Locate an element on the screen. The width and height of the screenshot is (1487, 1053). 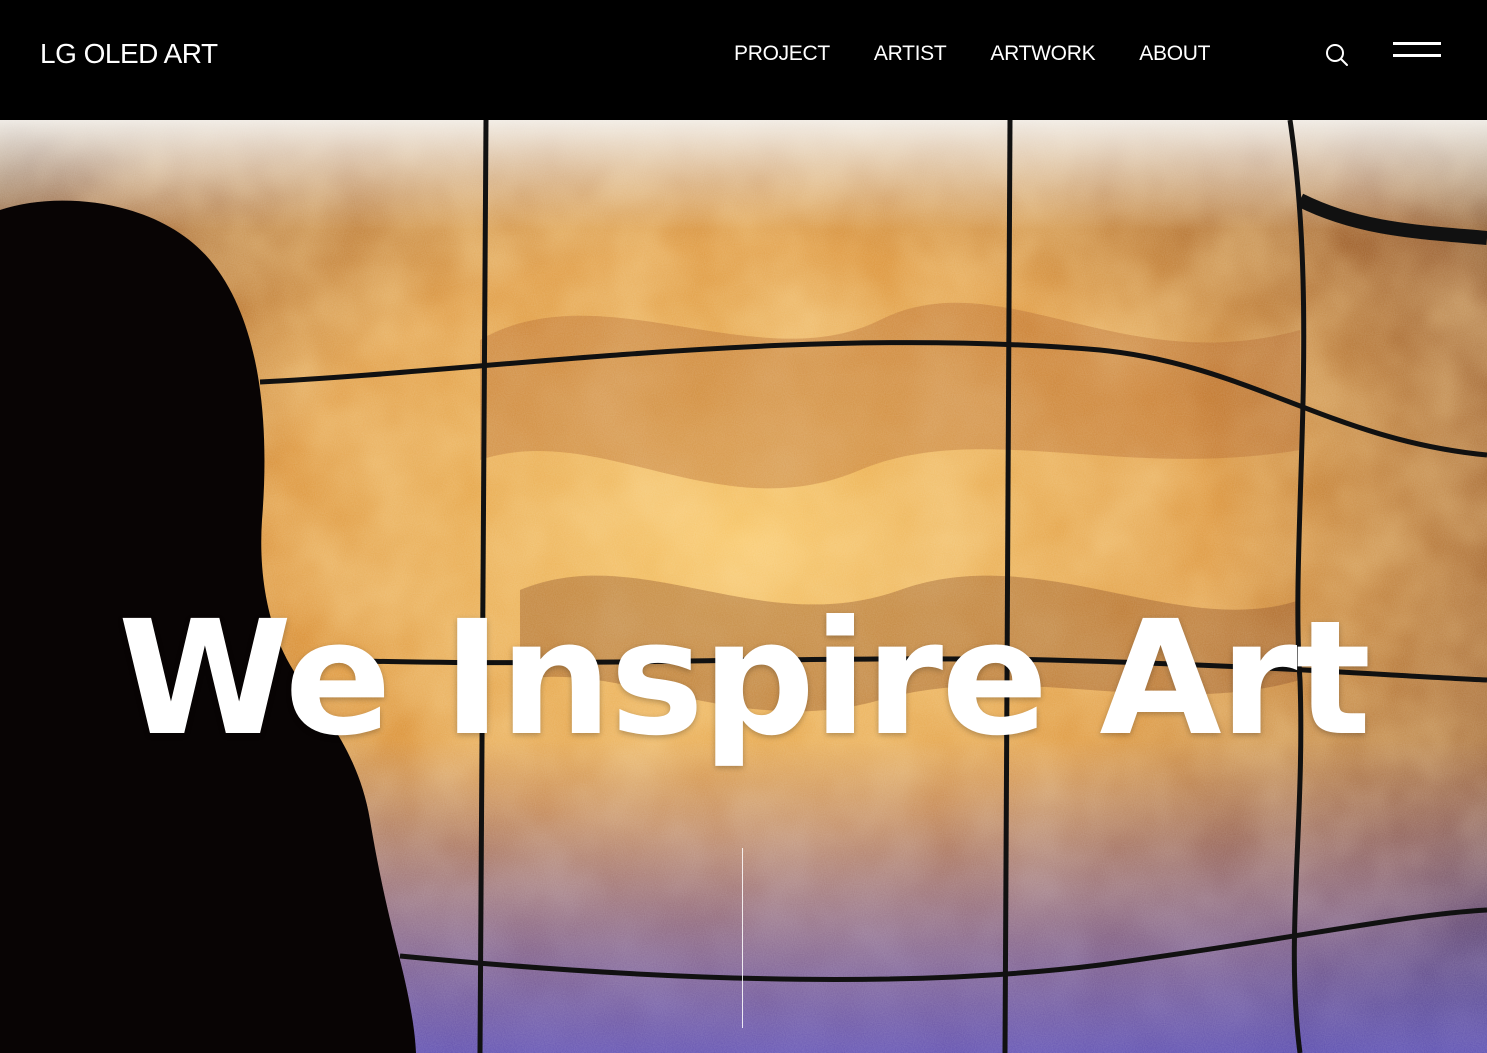
hamburger-menu-icon is located at coordinates (1417, 50).